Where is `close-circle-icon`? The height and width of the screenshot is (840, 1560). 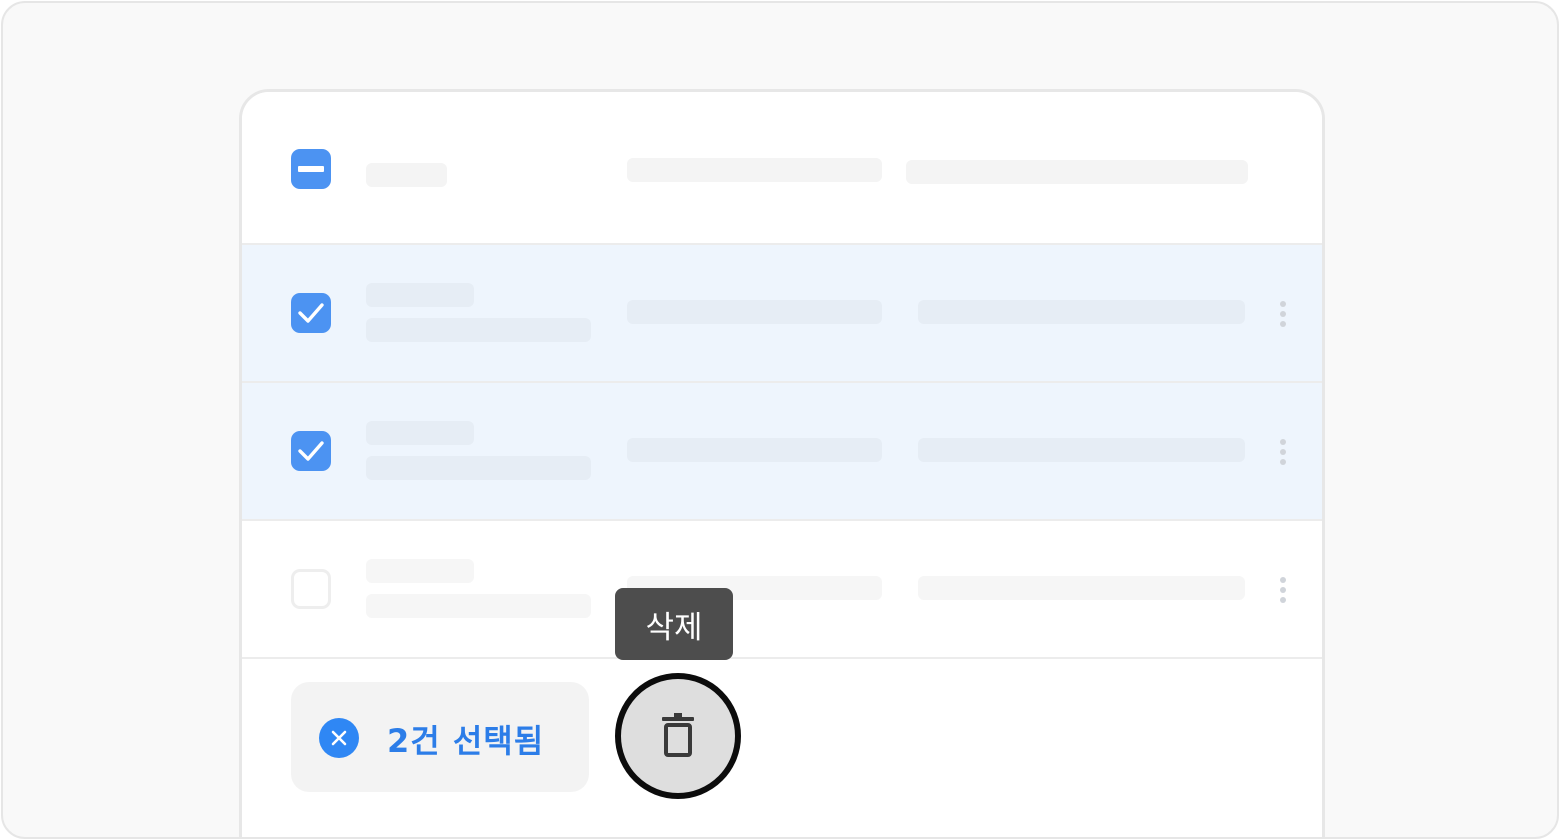 close-circle-icon is located at coordinates (339, 738).